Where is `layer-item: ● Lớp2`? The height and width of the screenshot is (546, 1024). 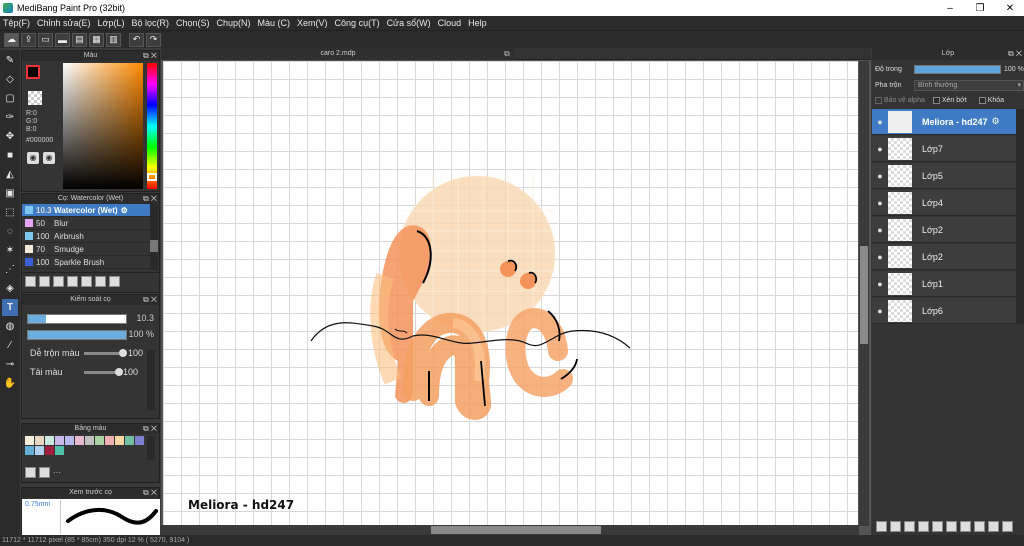 layer-item: ● Lớp2 is located at coordinates (944, 257).